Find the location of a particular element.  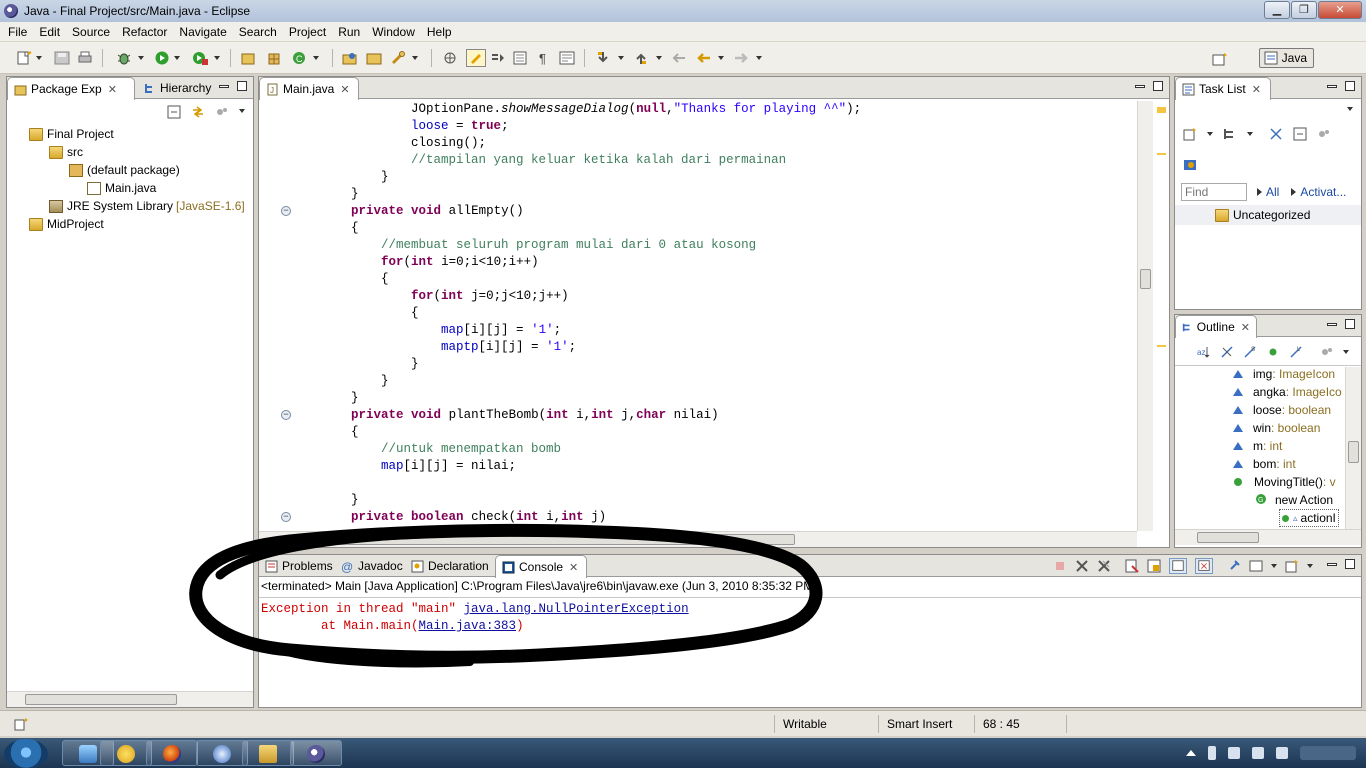

new-java-package-icon is located at coordinates (274, 58).